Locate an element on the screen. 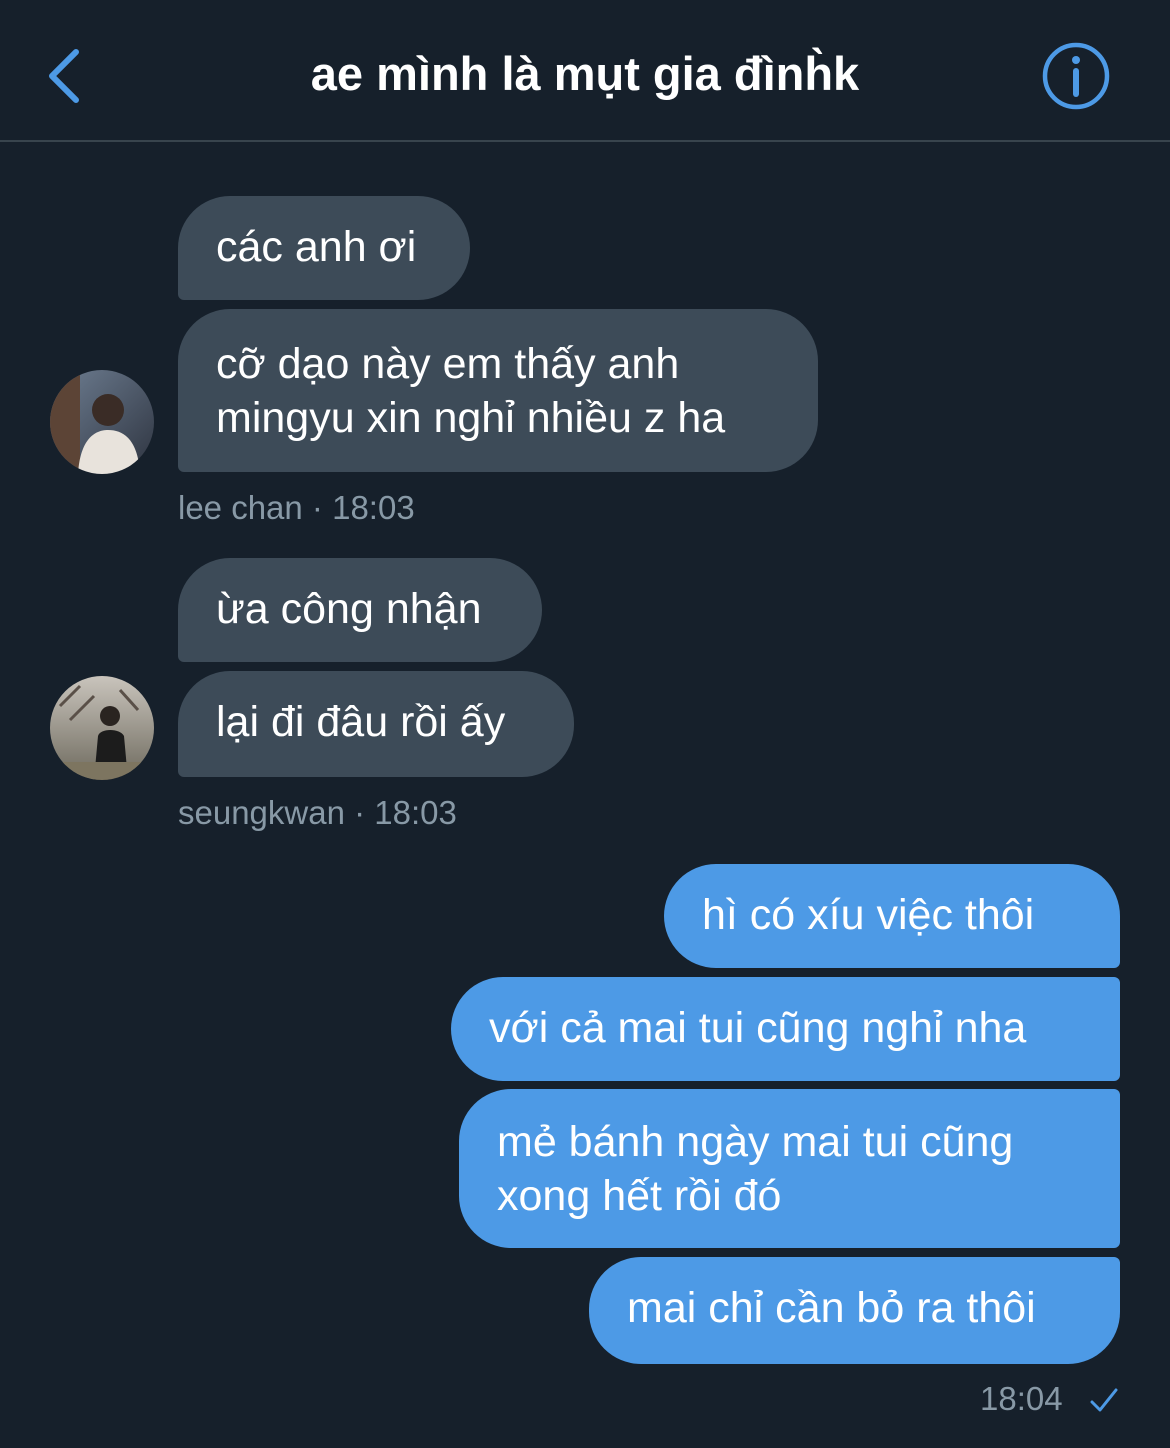 The image size is (1170, 1448). message-text: mai chỉ cần bỏ ra thôi is located at coordinates (831, 1308).